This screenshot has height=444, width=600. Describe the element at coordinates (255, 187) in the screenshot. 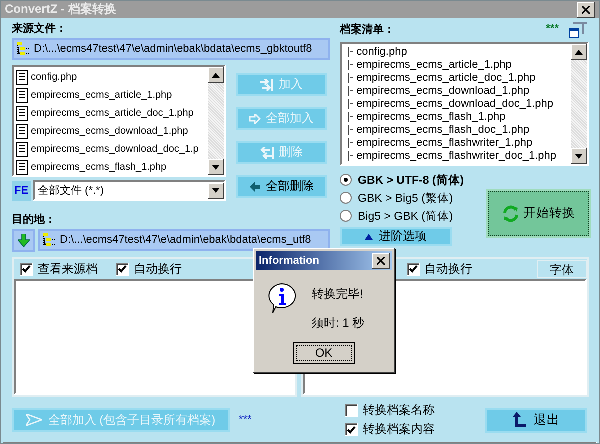

I see `left-arrow-icon` at that location.